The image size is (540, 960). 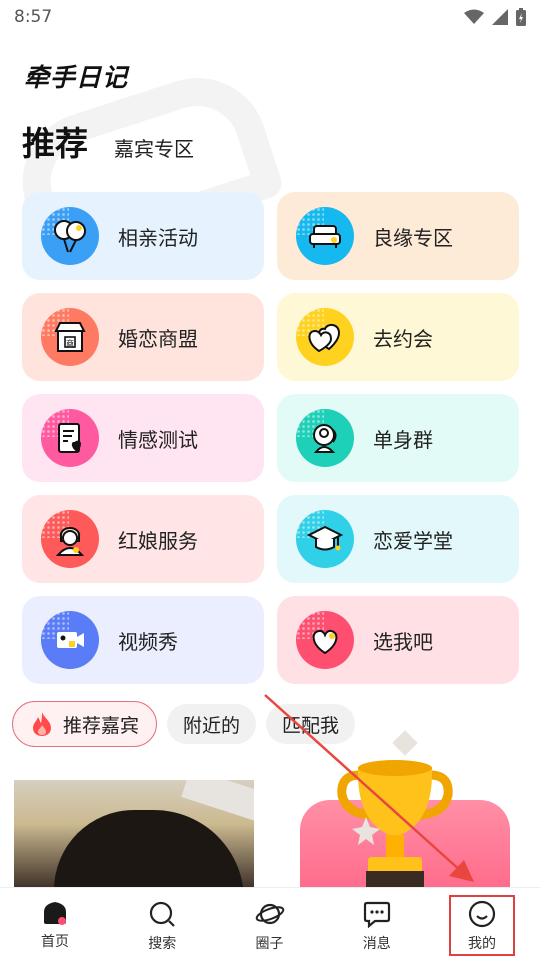 What do you see at coordinates (376, 914) in the screenshot?
I see `chat-bubble-icon` at bounding box center [376, 914].